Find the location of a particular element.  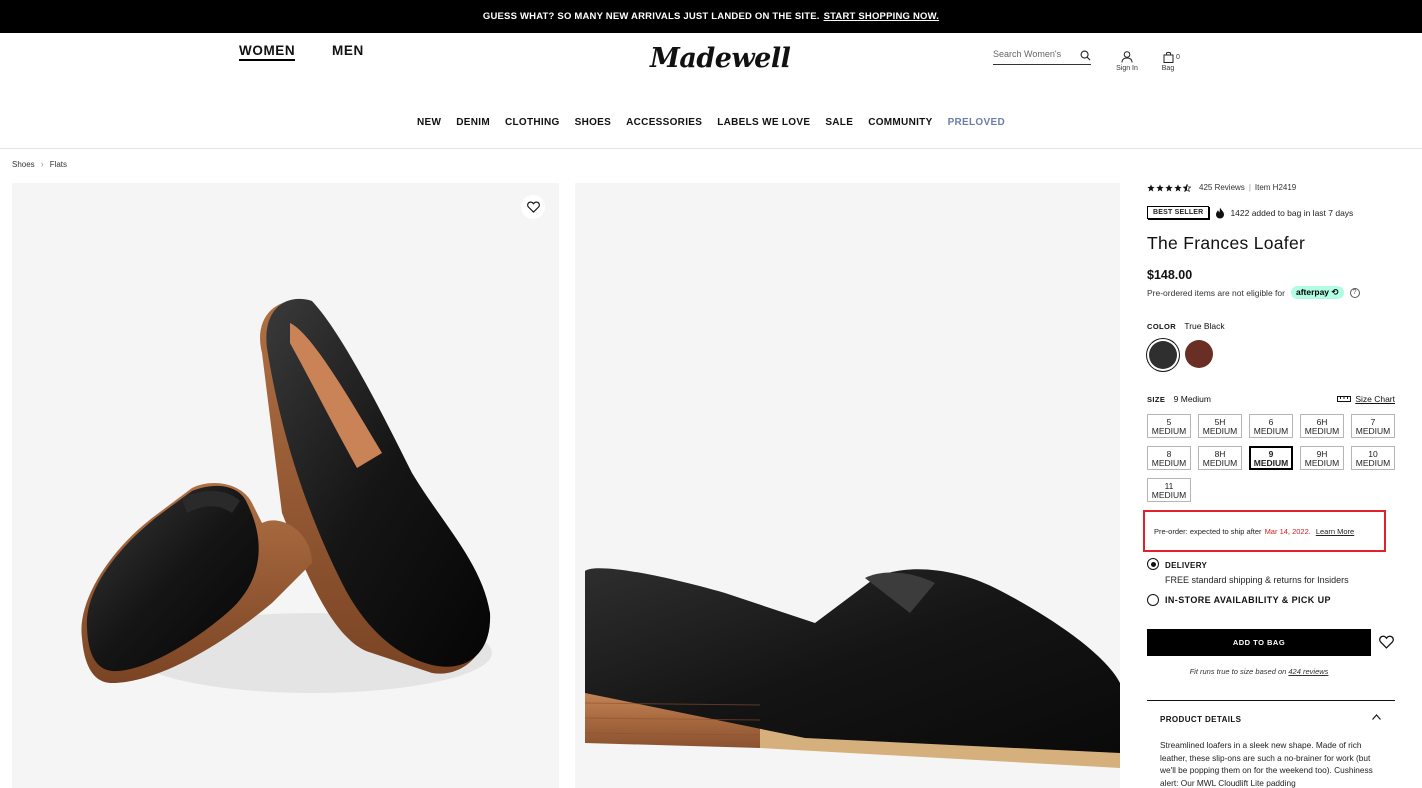

breadcrumb-flats: Flats is located at coordinates (58, 164).